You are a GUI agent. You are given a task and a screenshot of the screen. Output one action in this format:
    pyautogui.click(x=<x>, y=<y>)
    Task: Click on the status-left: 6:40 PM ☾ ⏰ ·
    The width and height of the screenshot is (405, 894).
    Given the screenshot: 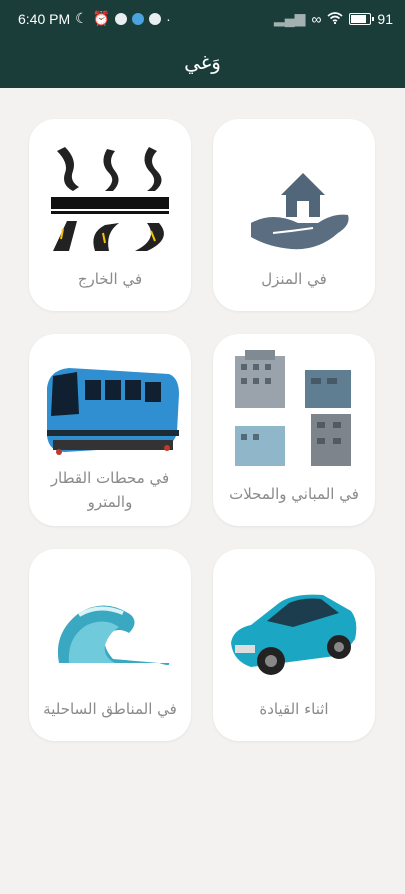 What is the action you would take?
    pyautogui.click(x=94, y=18)
    